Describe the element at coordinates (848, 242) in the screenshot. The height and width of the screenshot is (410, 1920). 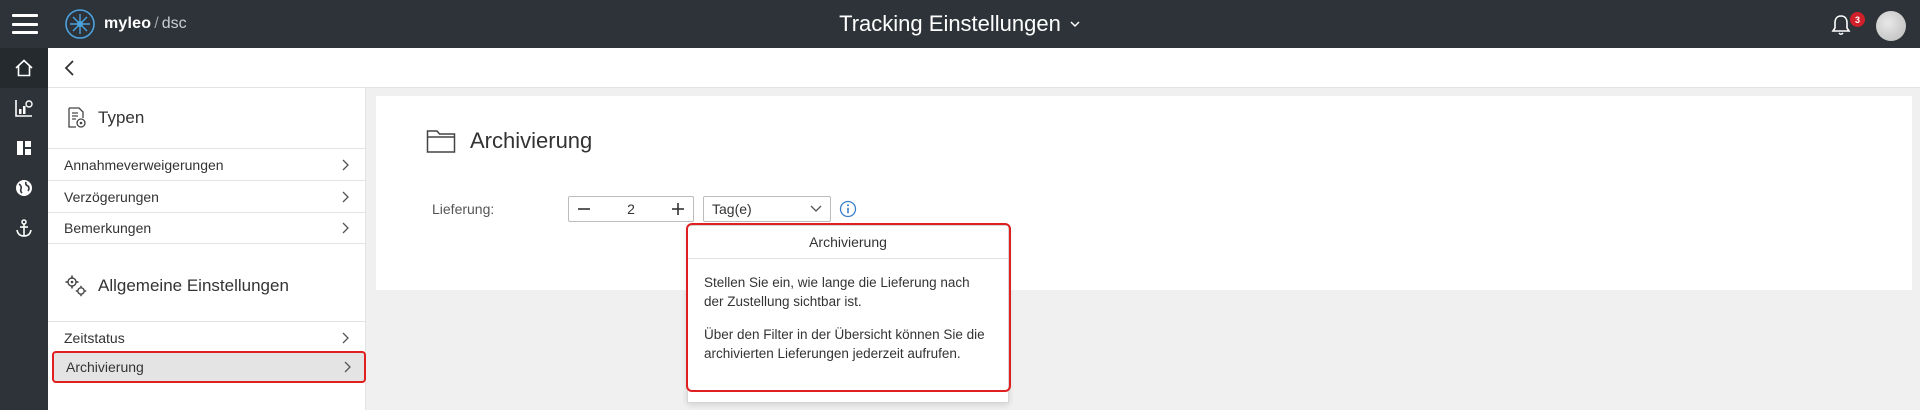
I see `popover-title: Archivierung` at that location.